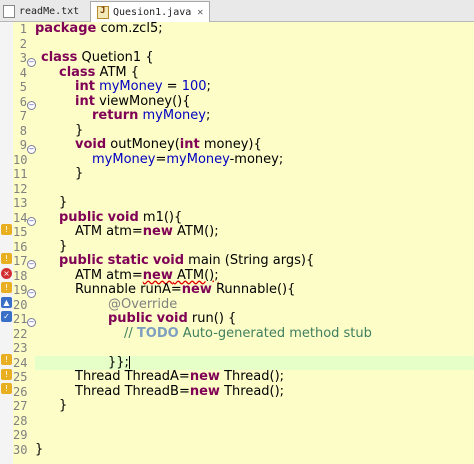 This screenshot has height=464, width=474. I want to click on line-number: 23, so click(20, 348).